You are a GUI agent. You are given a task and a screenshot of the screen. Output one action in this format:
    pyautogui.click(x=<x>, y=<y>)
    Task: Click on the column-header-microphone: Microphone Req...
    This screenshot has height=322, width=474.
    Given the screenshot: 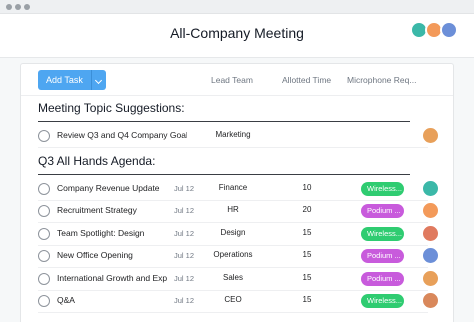 What is the action you would take?
    pyautogui.click(x=381, y=80)
    